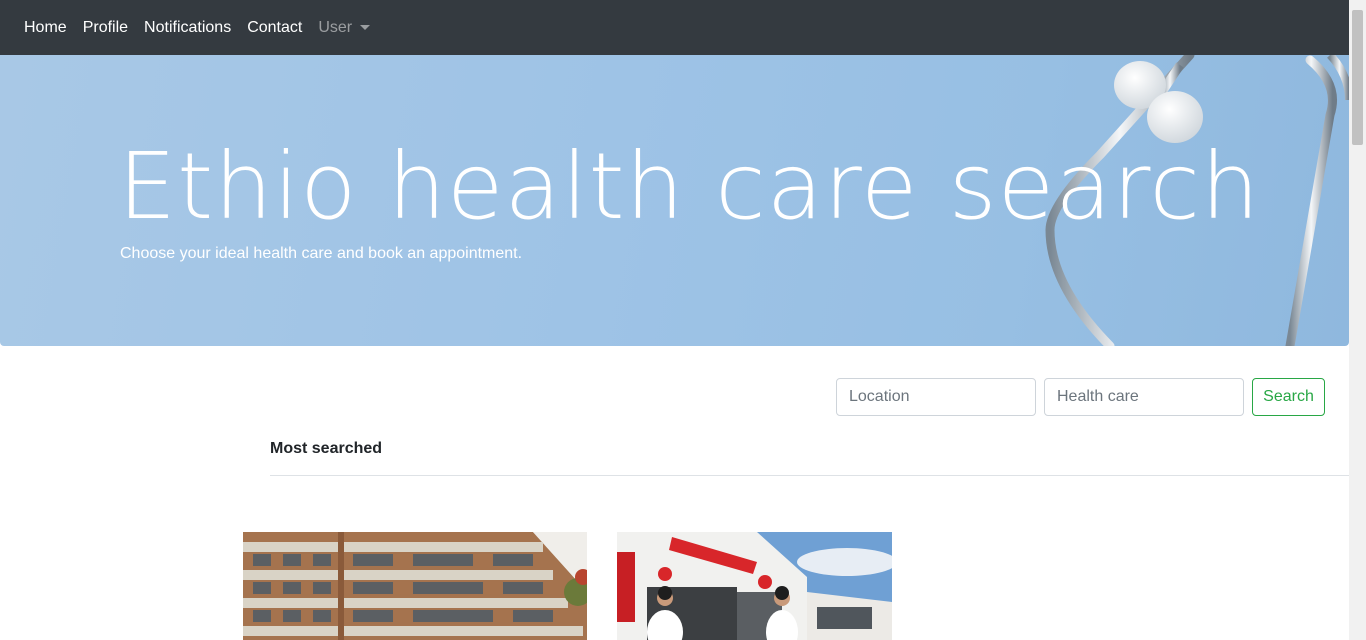  What do you see at coordinates (335, 27) in the screenshot?
I see `nav-user-label: User` at bounding box center [335, 27].